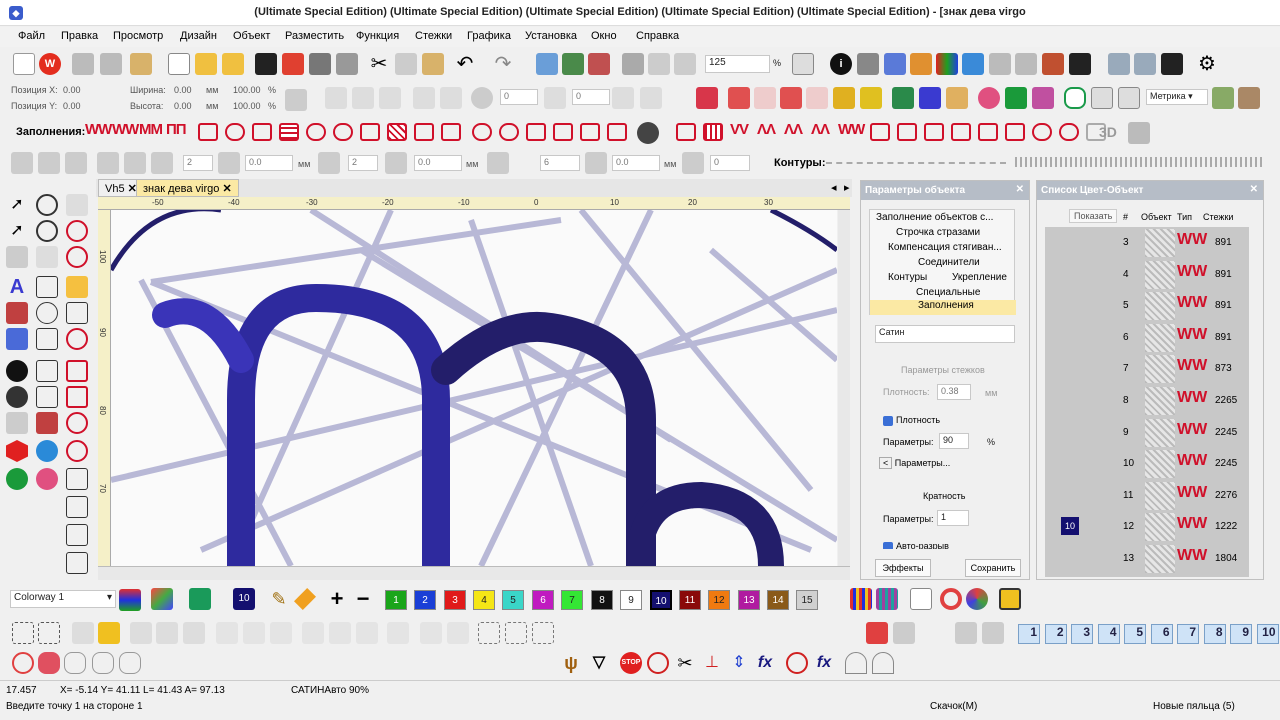 Image resolution: width=1280 pixels, height=720 pixels. What do you see at coordinates (1223, 98) in the screenshot?
I see `measure-tool-icon` at bounding box center [1223, 98].